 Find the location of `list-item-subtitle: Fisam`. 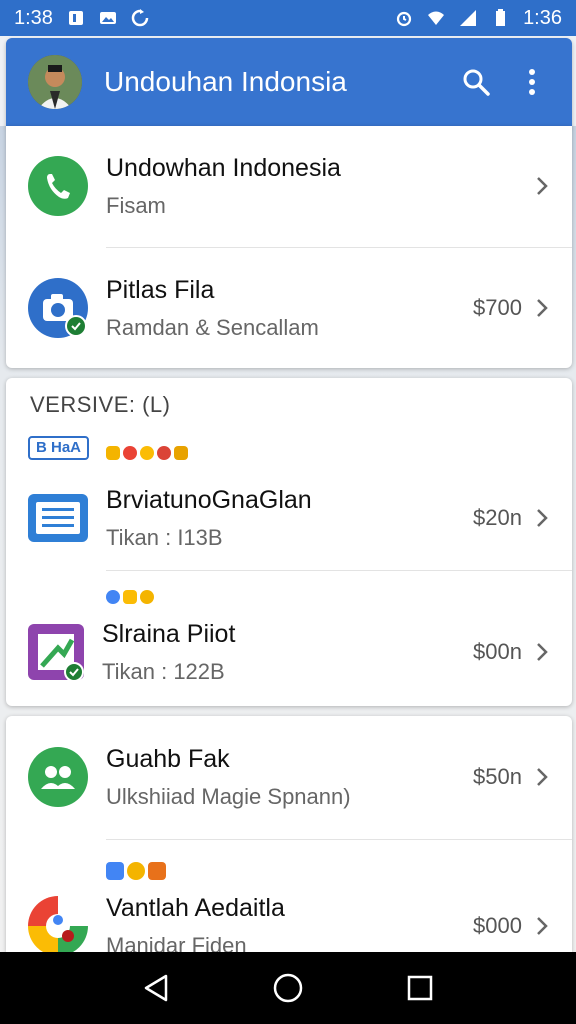

list-item-subtitle: Fisam is located at coordinates (136, 205).